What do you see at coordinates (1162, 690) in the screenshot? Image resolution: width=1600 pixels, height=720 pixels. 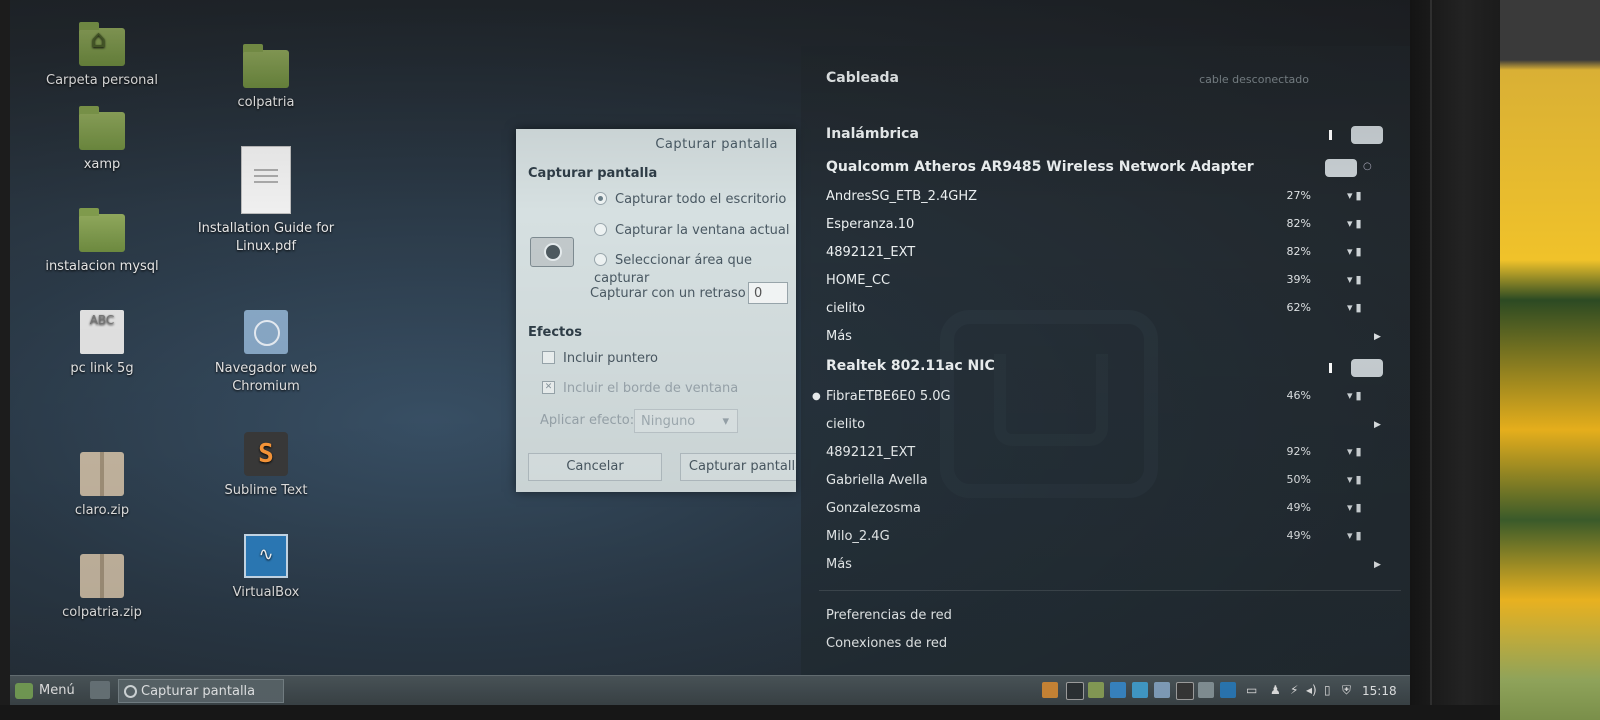 I see `chromium-icon` at bounding box center [1162, 690].